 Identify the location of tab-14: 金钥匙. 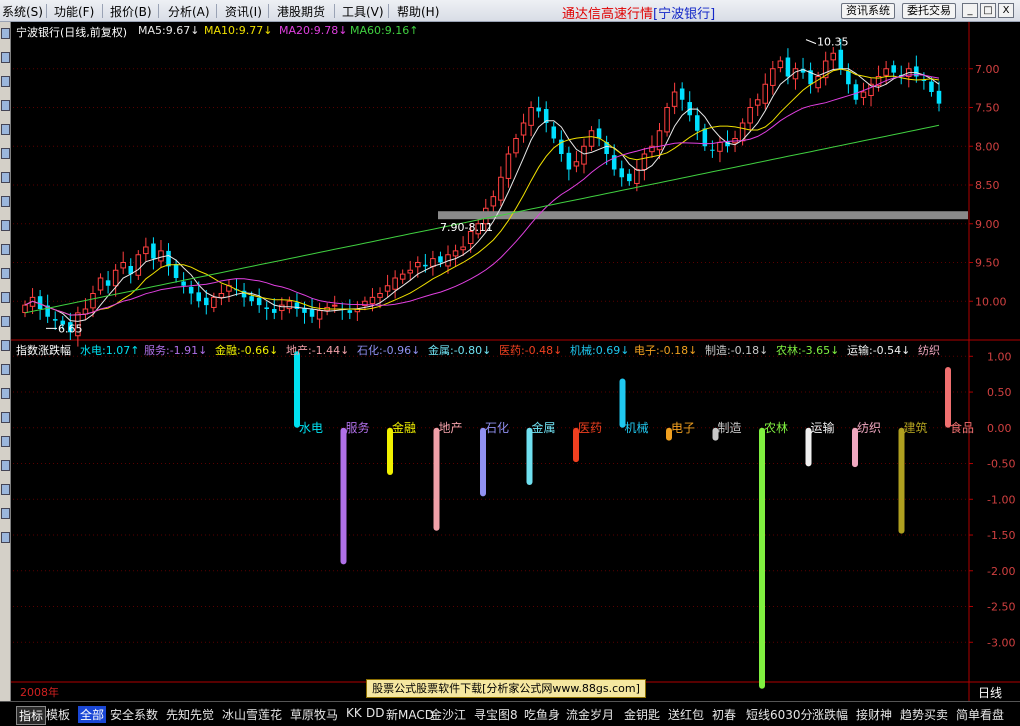
(642, 714).